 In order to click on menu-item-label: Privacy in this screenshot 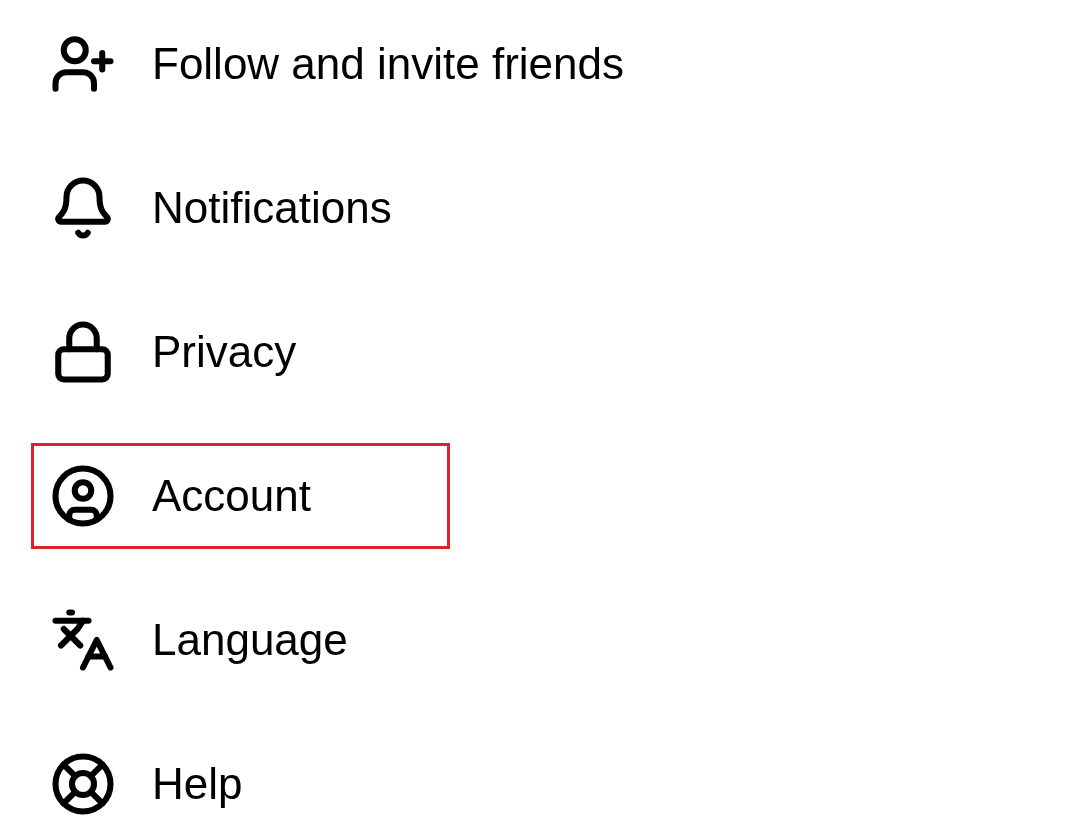, I will do `click(224, 352)`.